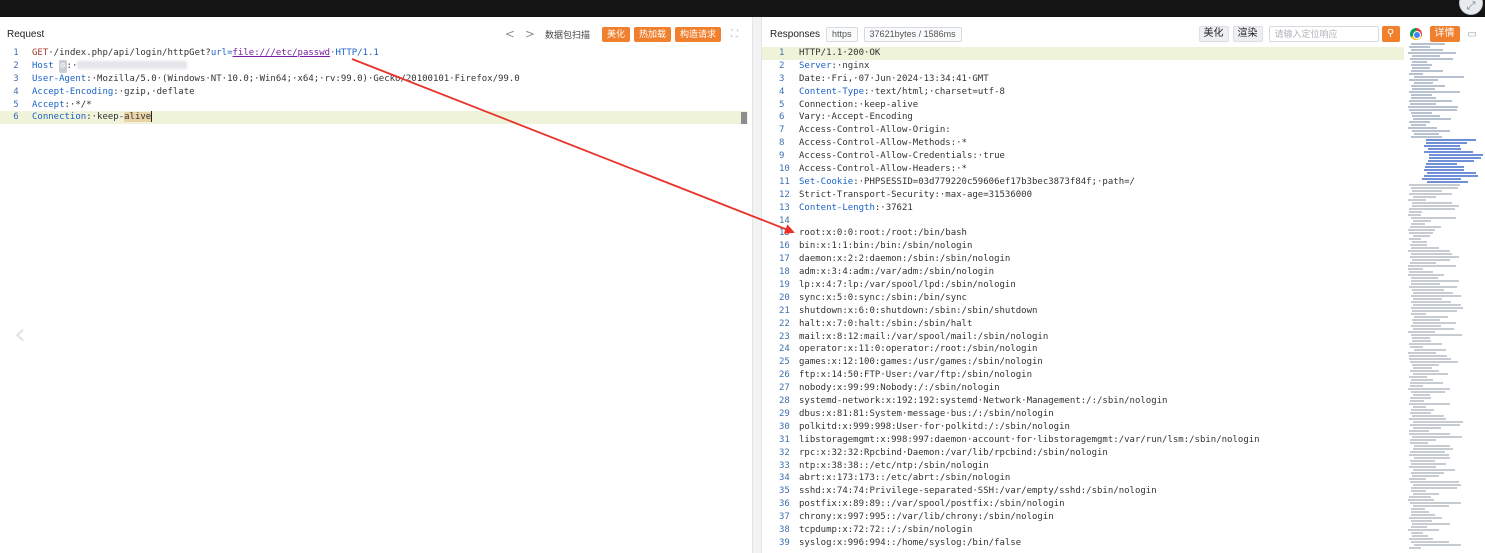  Describe the element at coordinates (1247, 34) in the screenshot. I see `render-button: 渲染` at that location.